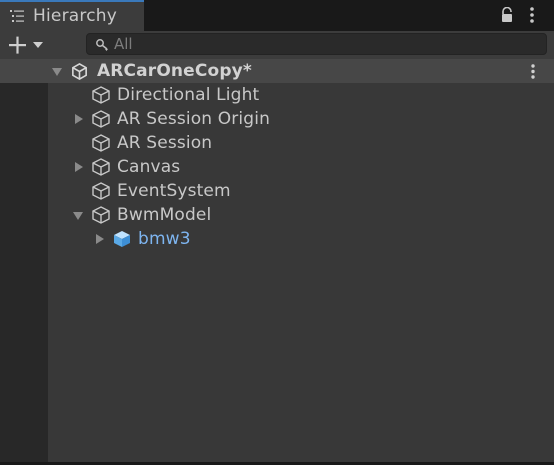  I want to click on item-label: Canvas, so click(149, 167).